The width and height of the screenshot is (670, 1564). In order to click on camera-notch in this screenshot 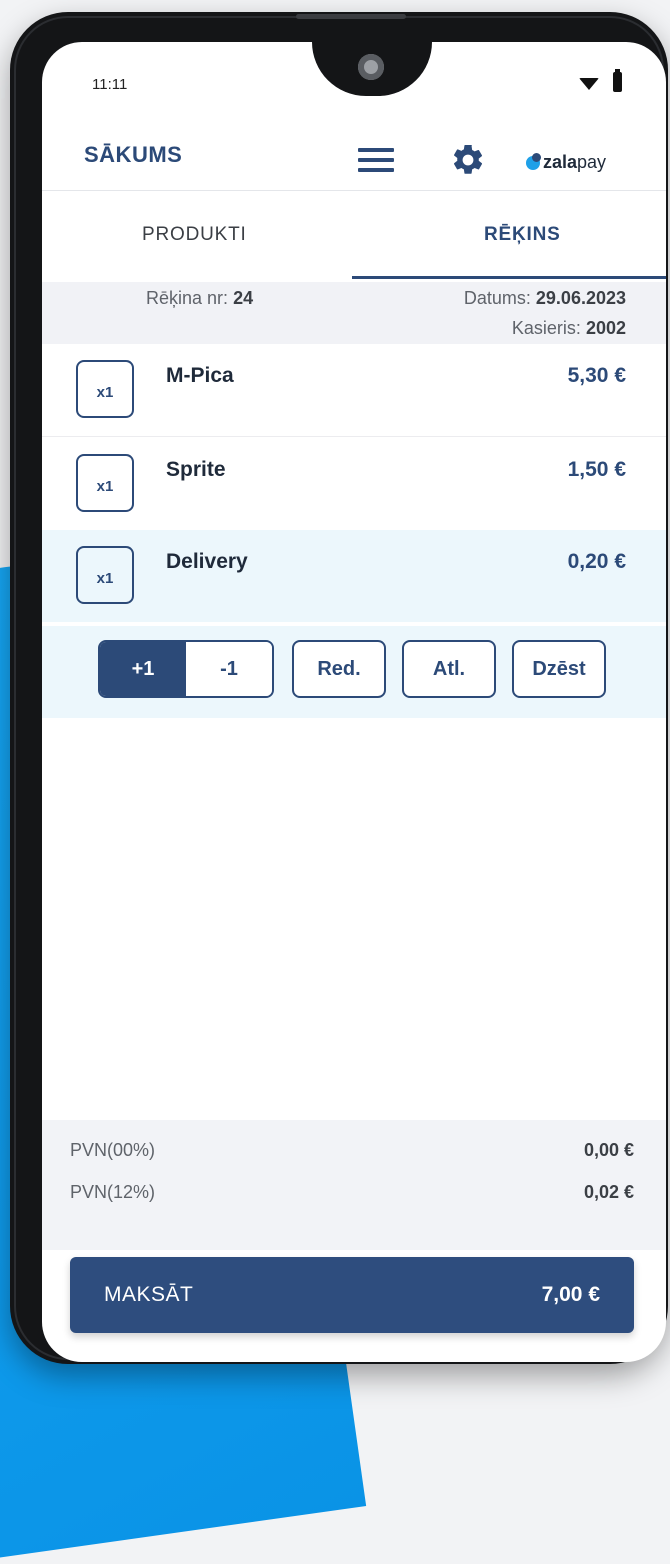, I will do `click(372, 69)`.